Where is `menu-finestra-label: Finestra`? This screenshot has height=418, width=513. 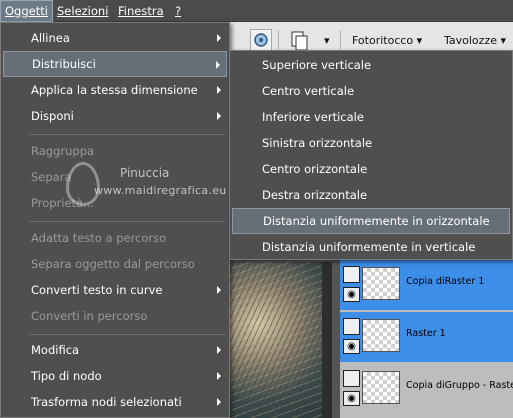 menu-finestra-label: Finestra is located at coordinates (141, 11).